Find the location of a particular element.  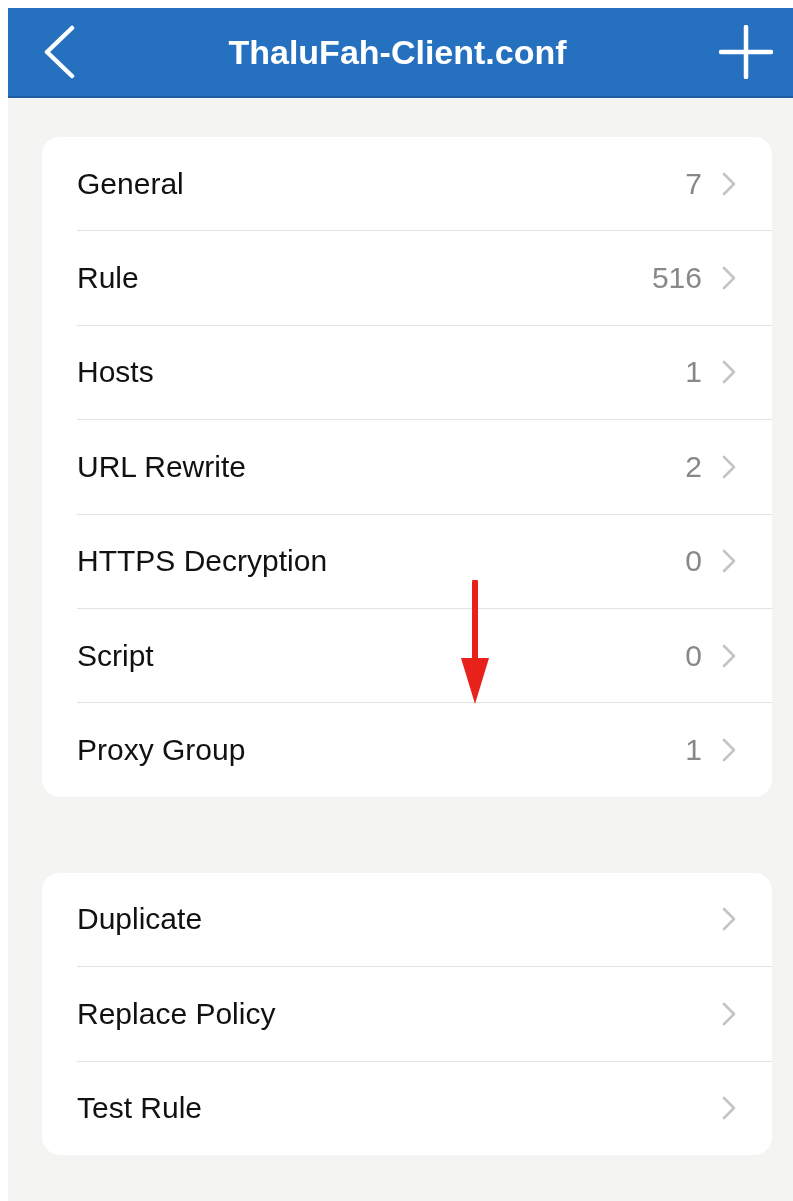

row-label: Script is located at coordinates (116, 655).